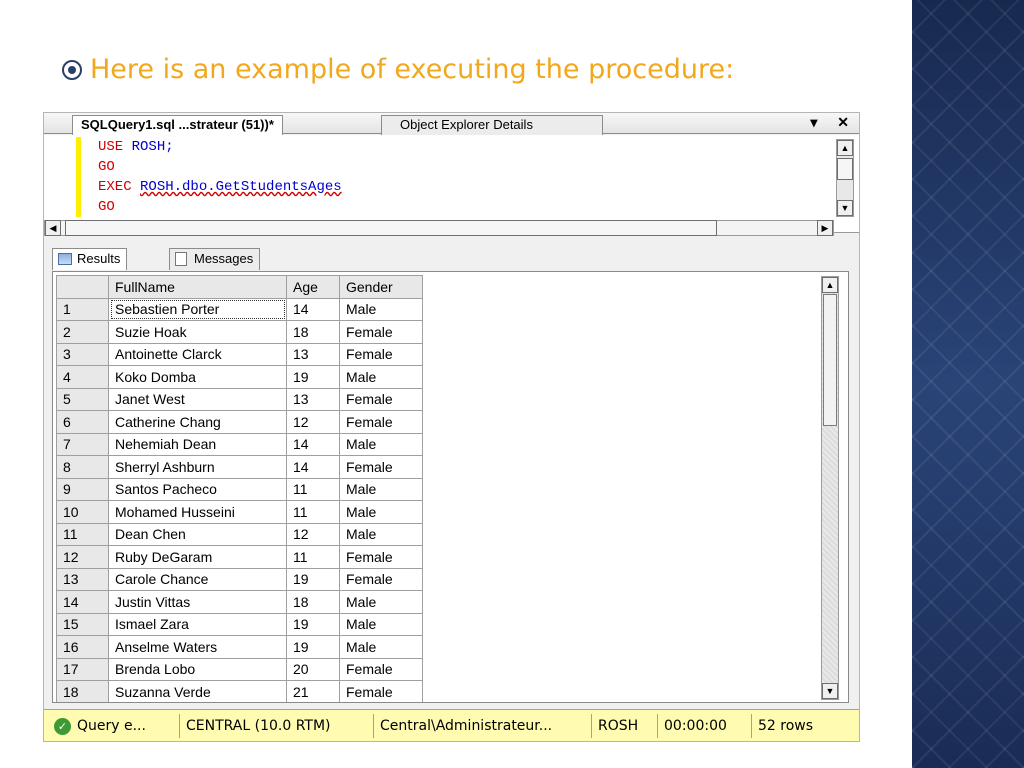 This screenshot has width=1024, height=768. I want to click on table-row: 2 Suzie Hoak 18 Female, so click(239, 332).